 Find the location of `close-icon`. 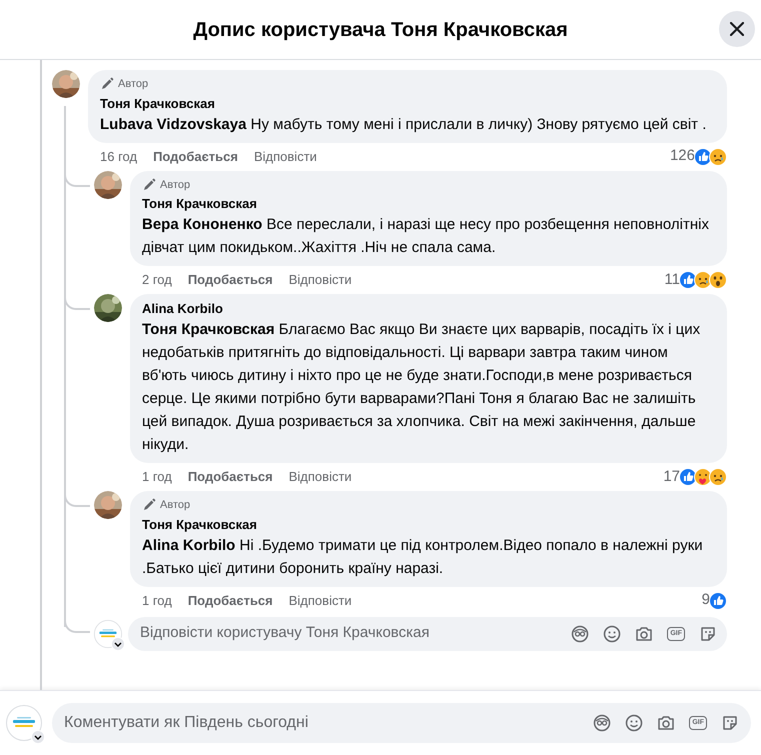

close-icon is located at coordinates (737, 29).